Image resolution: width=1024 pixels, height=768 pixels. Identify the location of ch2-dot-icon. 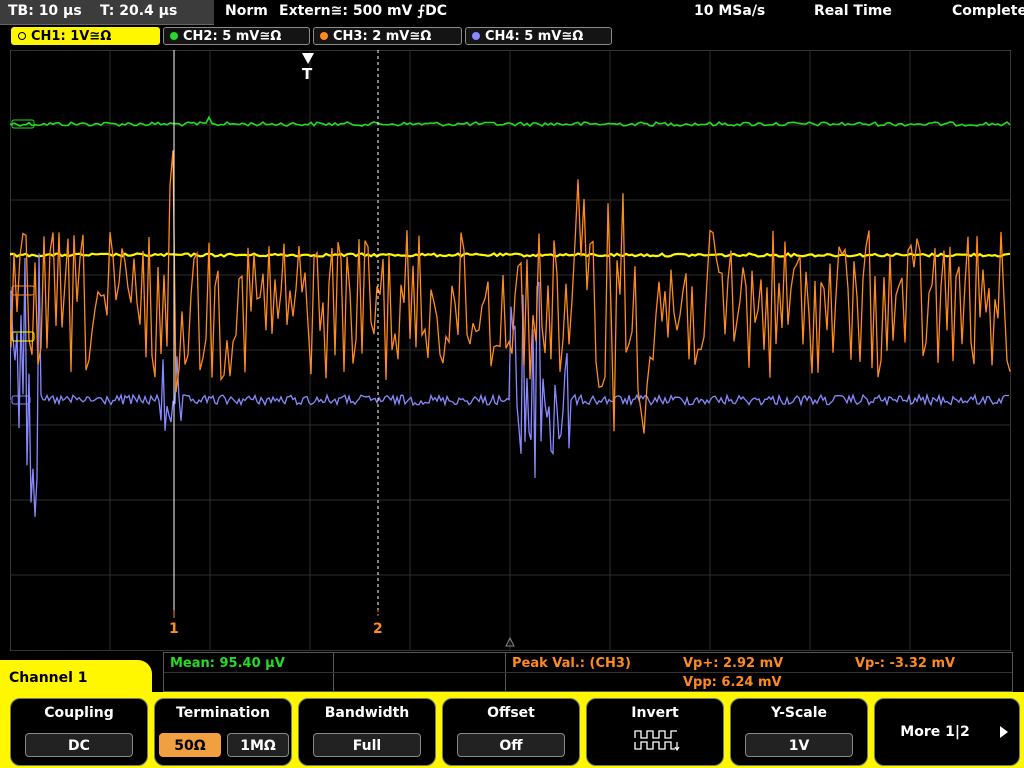
(174, 35).